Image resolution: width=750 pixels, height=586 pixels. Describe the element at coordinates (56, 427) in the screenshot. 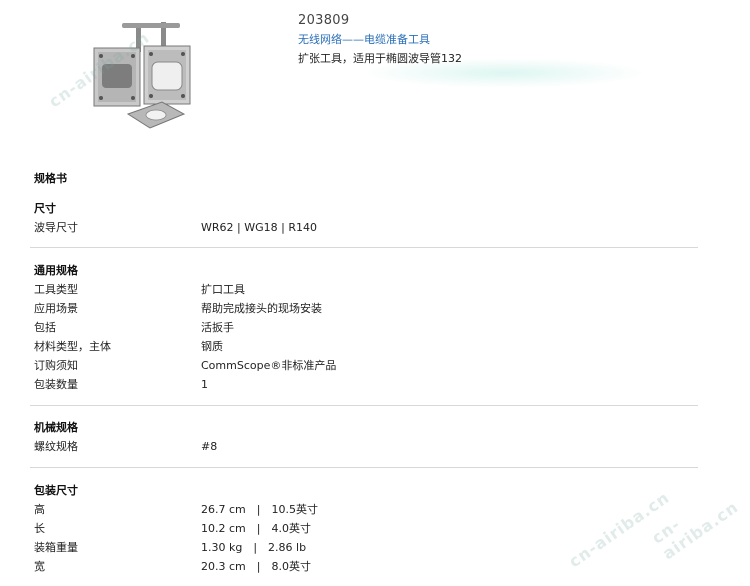

I see `section-heading-mechanical: 机械规格` at that location.